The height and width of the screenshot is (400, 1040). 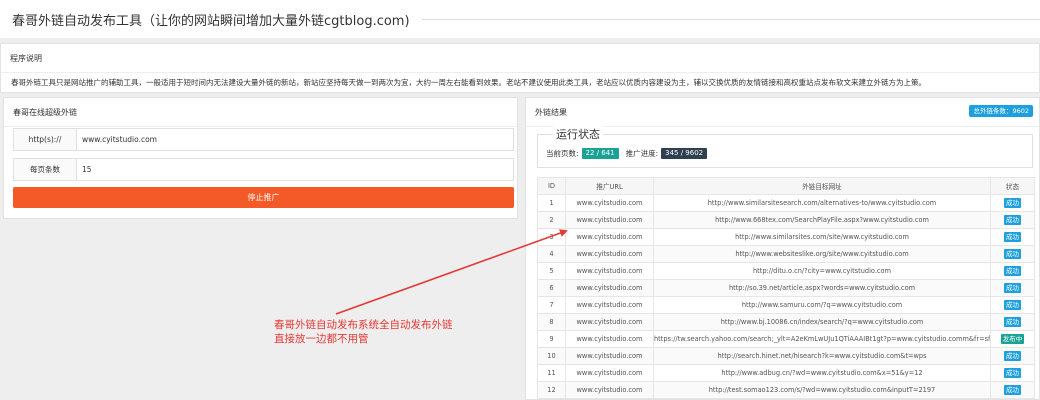 I want to click on annotation-line-1: 春哥外链自动发布系统全自动发布外链, so click(x=363, y=325).